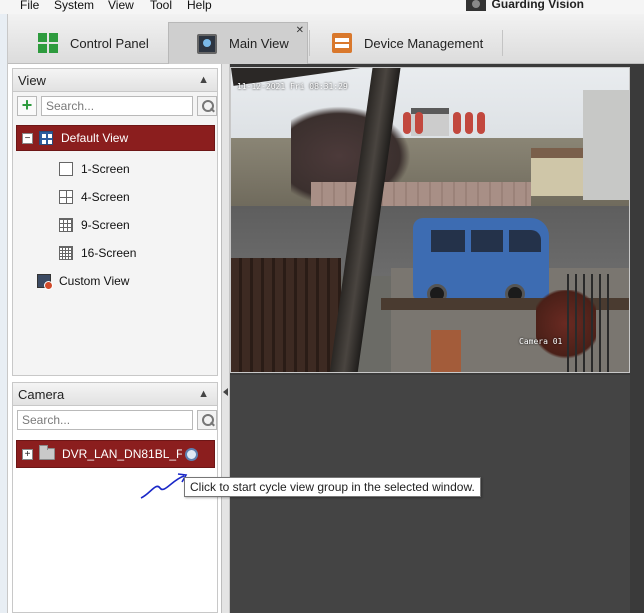 The width and height of the screenshot is (644, 613). I want to click on folder-icon, so click(47, 452).